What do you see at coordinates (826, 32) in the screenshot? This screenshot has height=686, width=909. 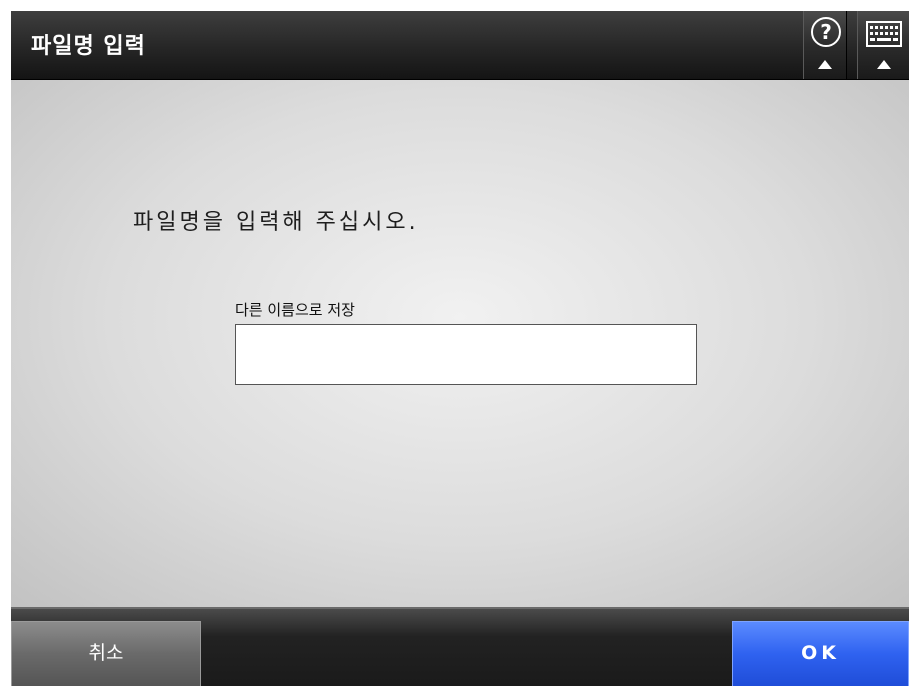 I see `help-icon: ?` at bounding box center [826, 32].